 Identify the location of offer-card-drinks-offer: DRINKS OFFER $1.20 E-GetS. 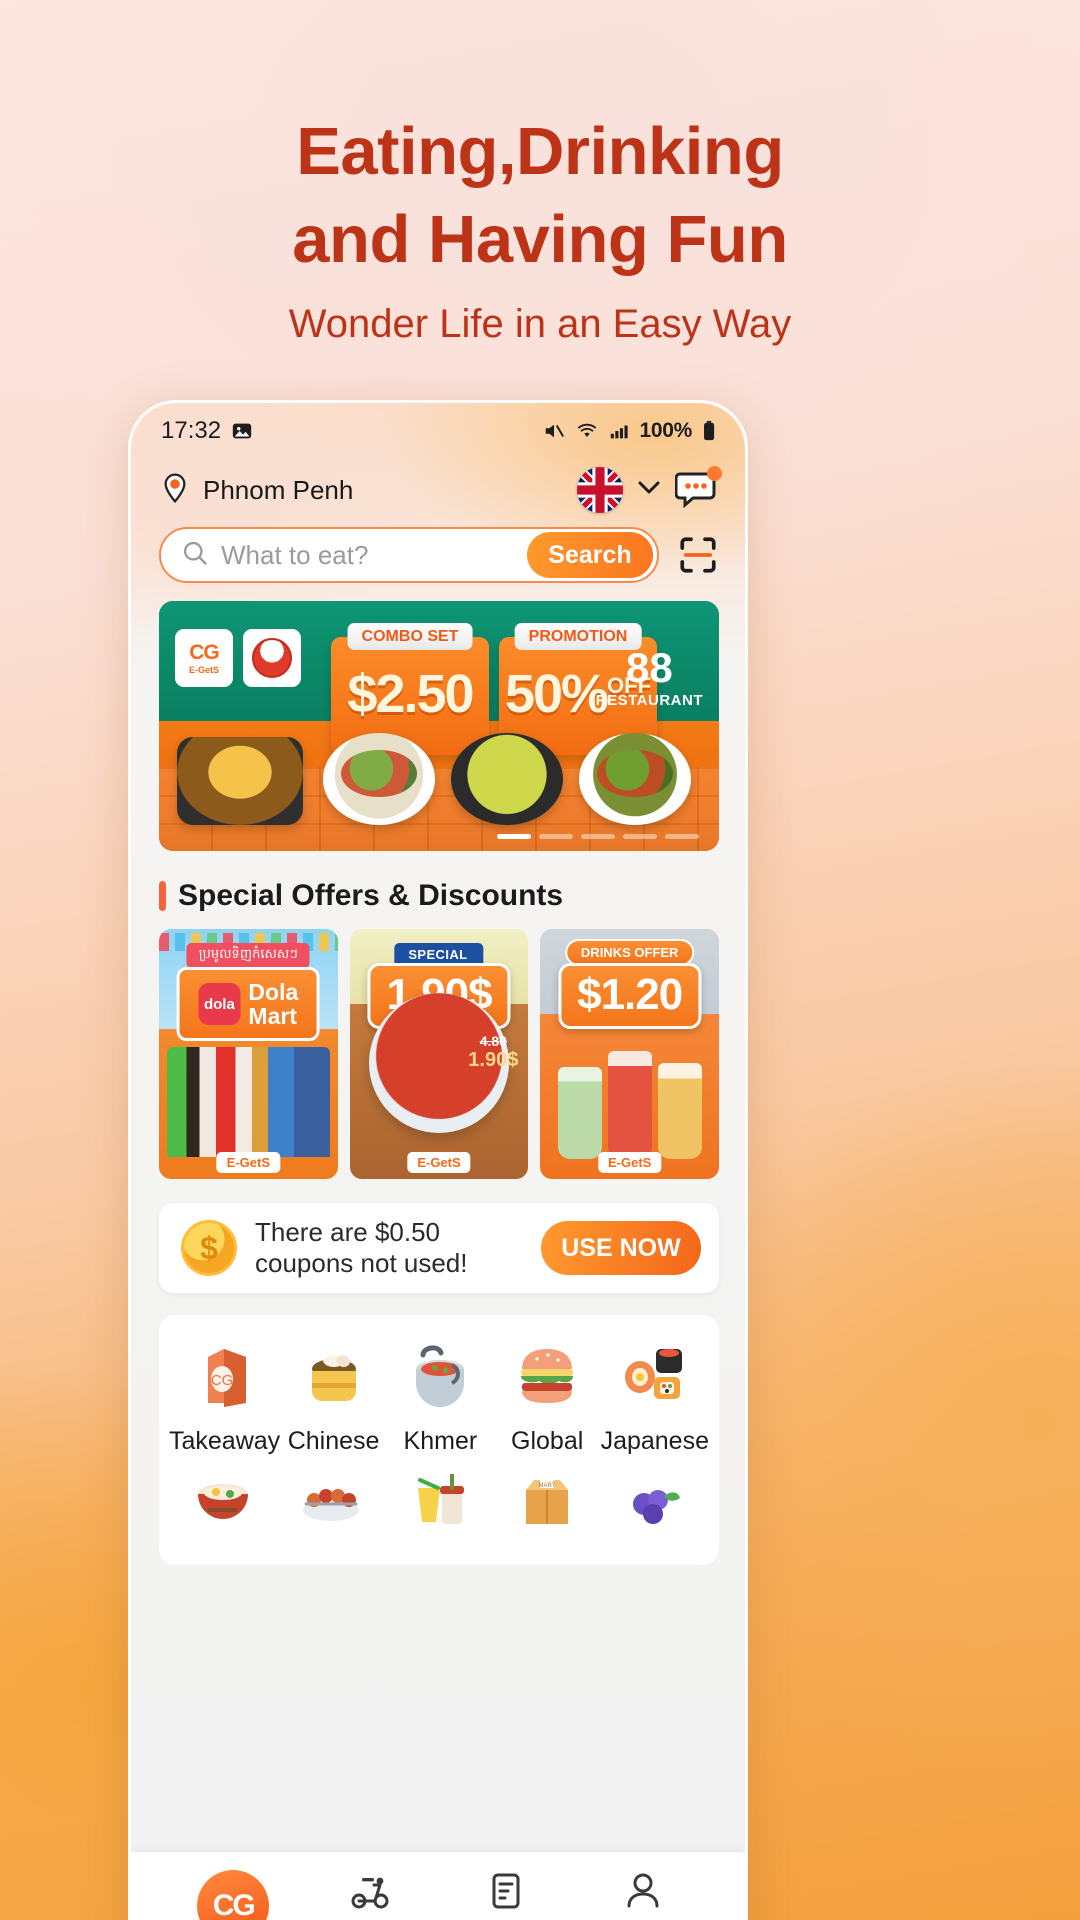
(630, 1054).